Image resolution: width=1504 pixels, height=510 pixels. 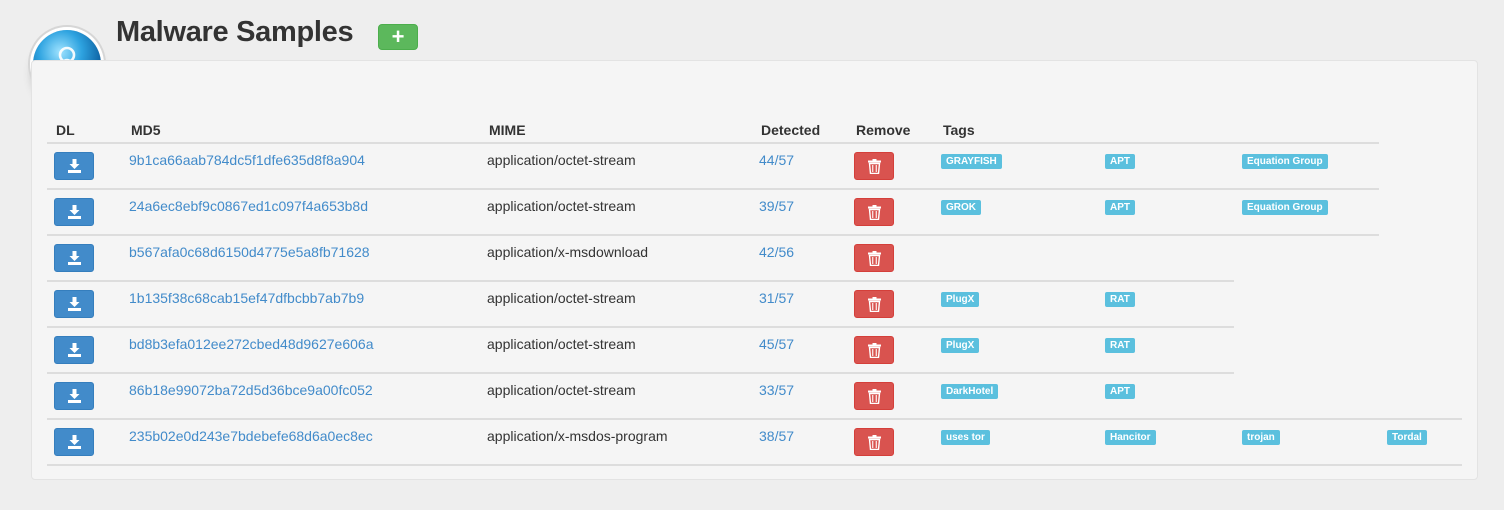 I want to click on detection-ratio-link: 39/57, so click(x=776, y=206).